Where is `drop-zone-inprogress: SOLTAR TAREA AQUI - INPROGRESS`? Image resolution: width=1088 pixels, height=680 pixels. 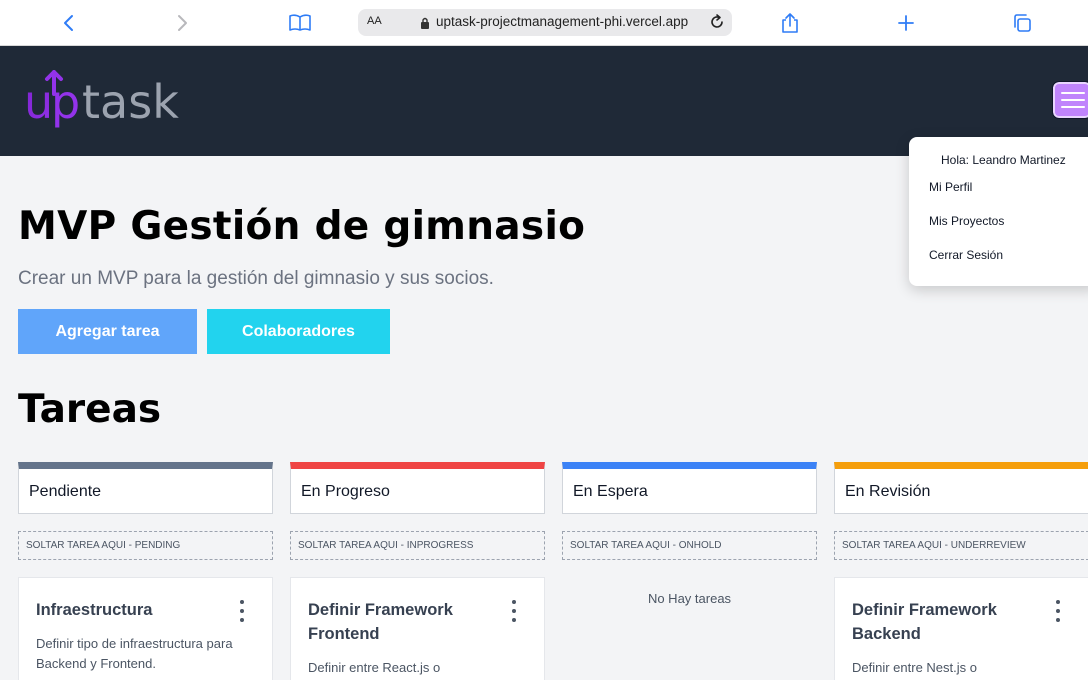
drop-zone-inprogress: SOLTAR TAREA AQUI - INPROGRESS is located at coordinates (417, 545).